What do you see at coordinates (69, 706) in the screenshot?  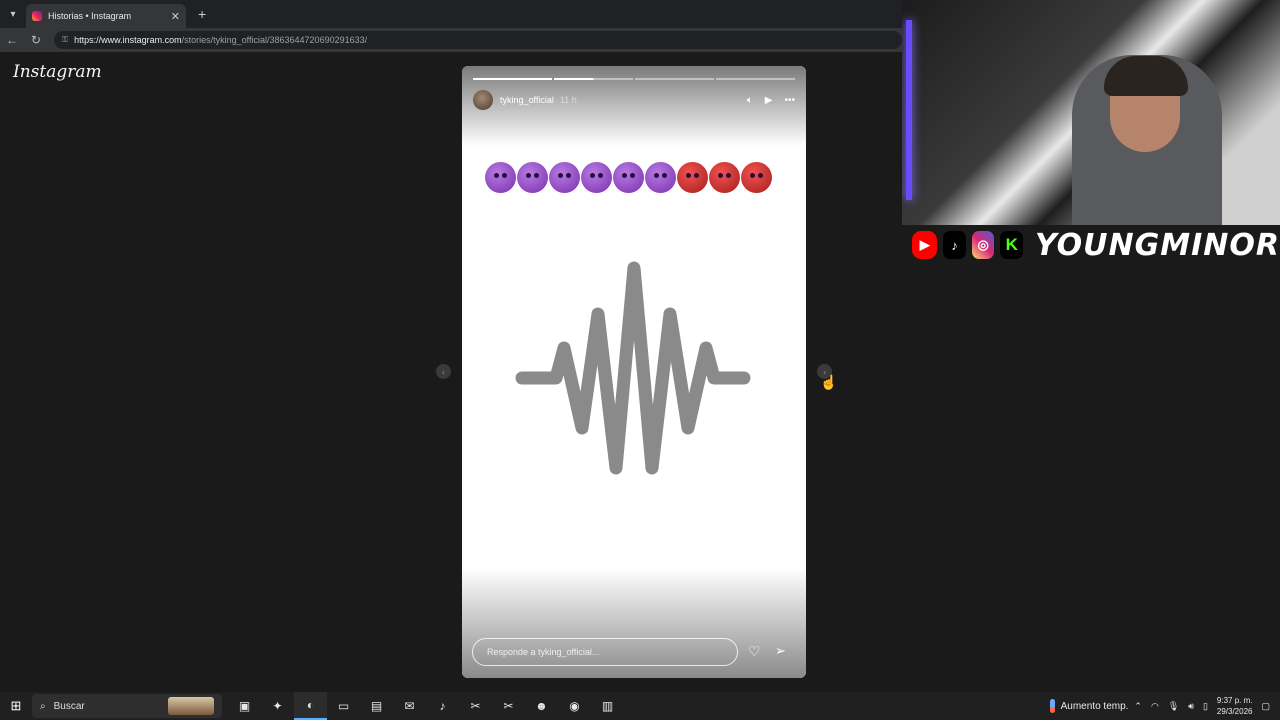 I see `search-label: Buscar` at bounding box center [69, 706].